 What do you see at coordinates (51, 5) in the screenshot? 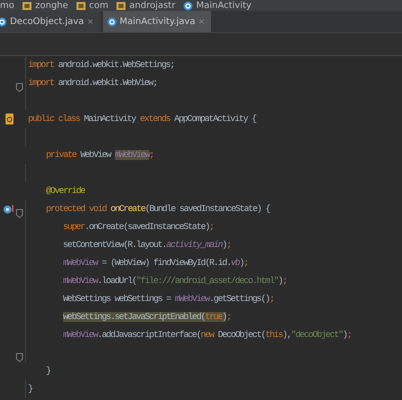
I see `breadcrumb-item: zonghe` at bounding box center [51, 5].